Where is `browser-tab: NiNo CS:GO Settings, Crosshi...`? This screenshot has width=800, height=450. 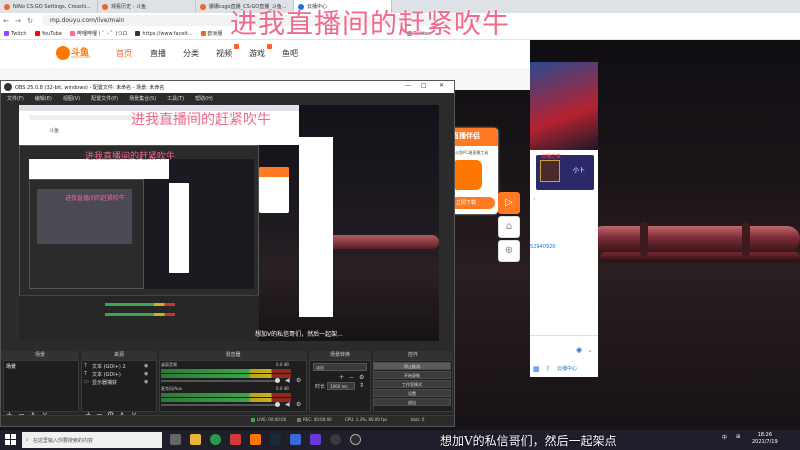
browser-tab: NiNo CS:GO Settings, Crosshi... is located at coordinates (49, 6).